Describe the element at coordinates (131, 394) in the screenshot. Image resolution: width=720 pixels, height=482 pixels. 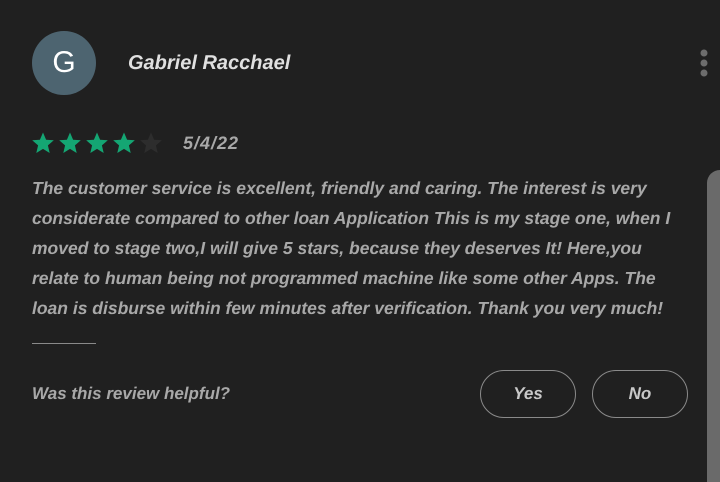
I see `helpful-question: Was this review helpful?` at that location.